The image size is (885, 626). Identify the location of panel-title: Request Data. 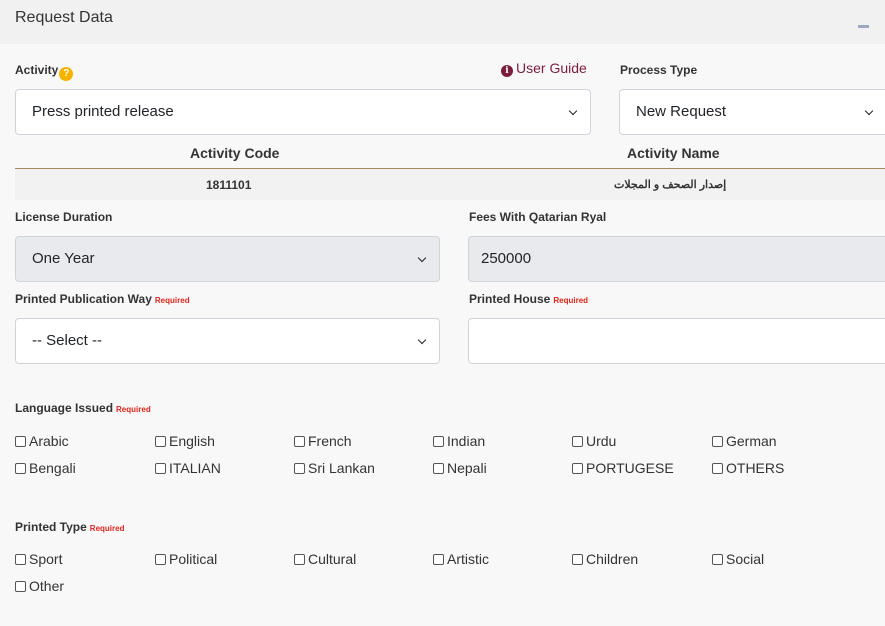
(64, 17).